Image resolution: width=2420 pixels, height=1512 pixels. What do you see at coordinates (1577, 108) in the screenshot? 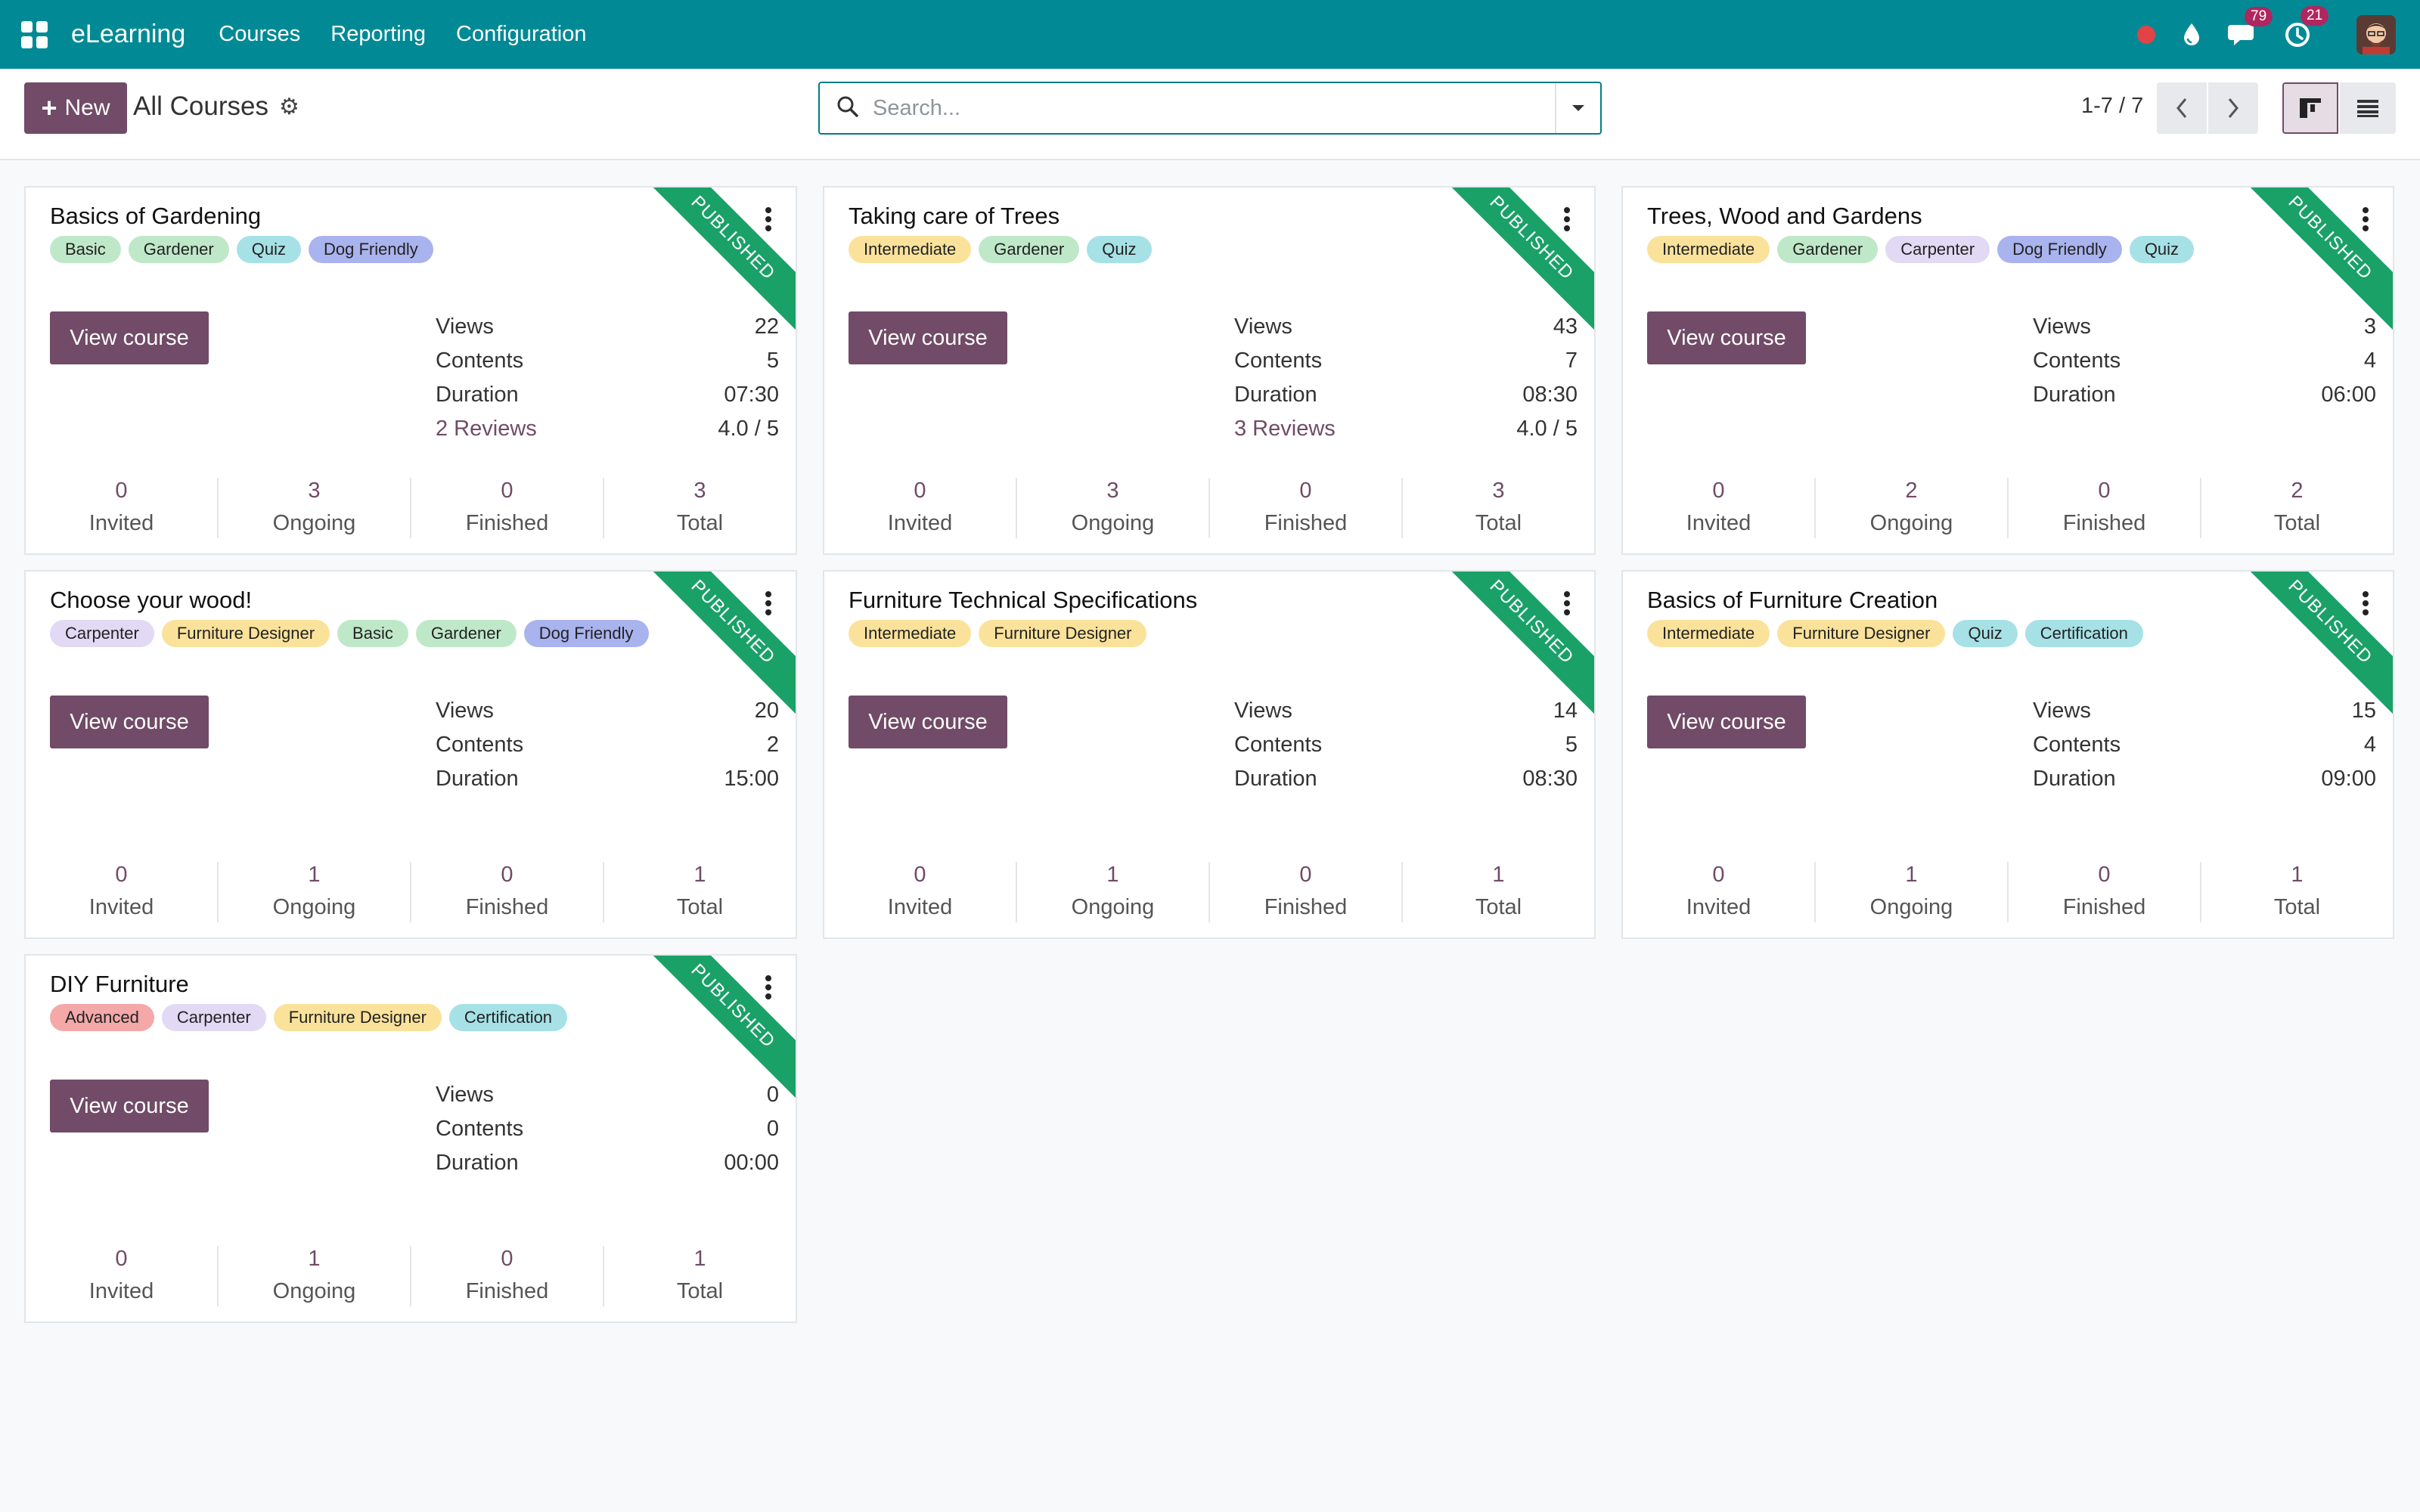
I see `search-options-toggle` at bounding box center [1577, 108].